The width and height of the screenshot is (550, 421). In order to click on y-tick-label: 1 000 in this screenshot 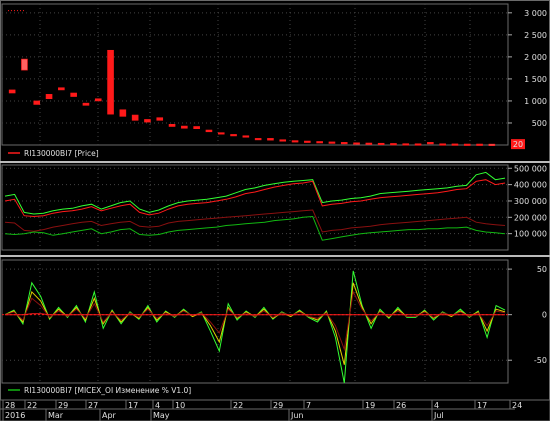, I will do `click(535, 101)`.